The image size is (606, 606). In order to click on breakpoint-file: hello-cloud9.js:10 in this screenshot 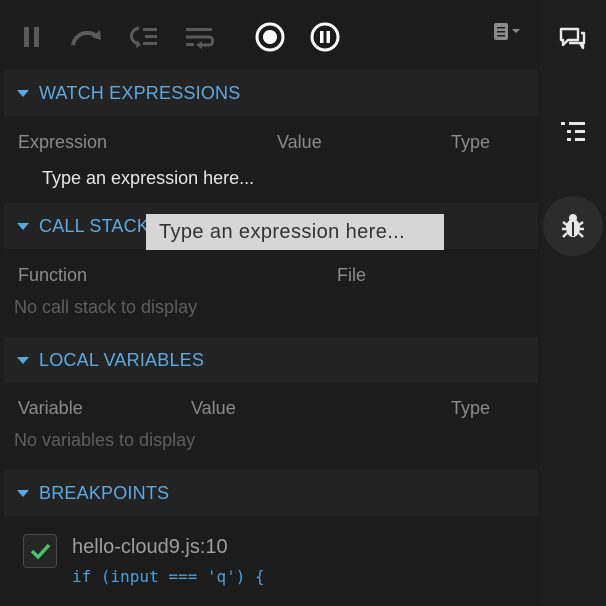, I will do `click(150, 547)`.